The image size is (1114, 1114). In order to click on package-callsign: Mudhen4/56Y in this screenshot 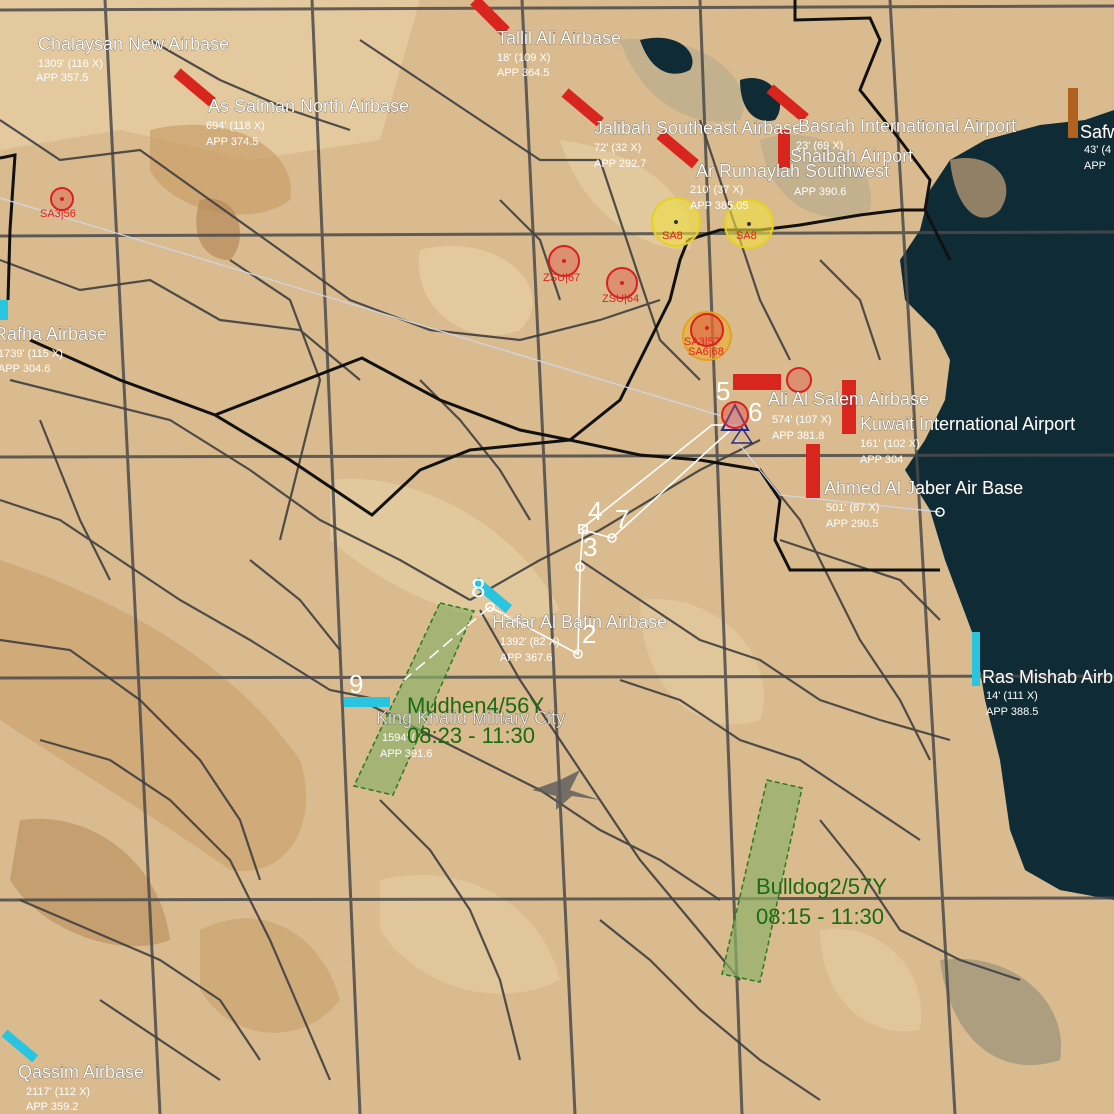, I will do `click(475, 705)`.